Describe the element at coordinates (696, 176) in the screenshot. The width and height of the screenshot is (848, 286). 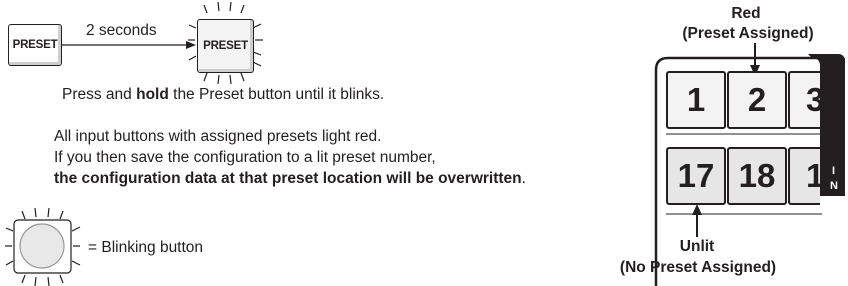
I see `input-button-17: 17` at that location.